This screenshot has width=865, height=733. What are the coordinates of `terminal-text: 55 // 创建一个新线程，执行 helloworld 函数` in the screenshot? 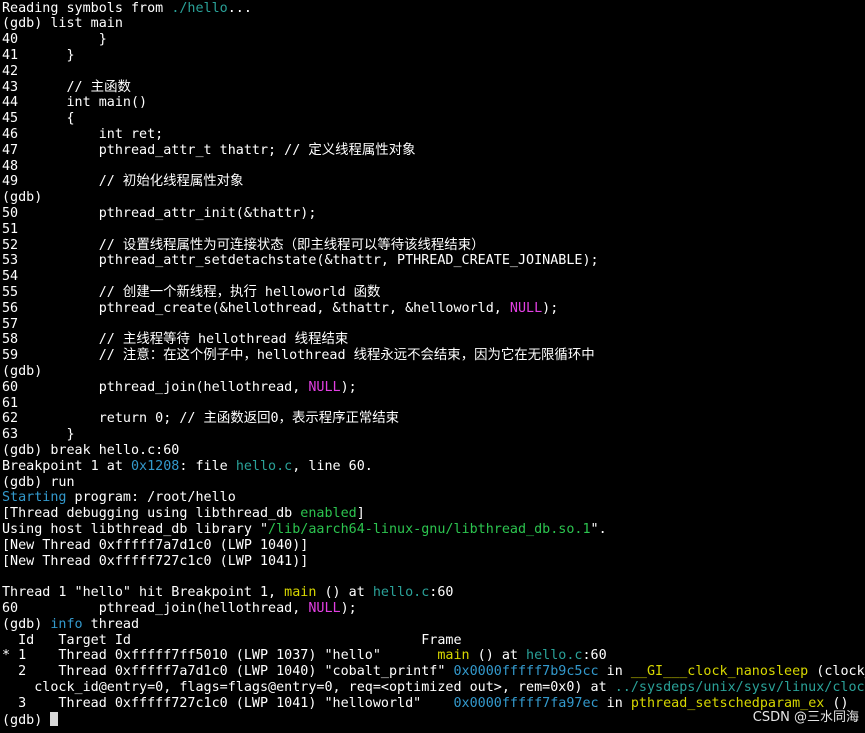 It's located at (191, 292).